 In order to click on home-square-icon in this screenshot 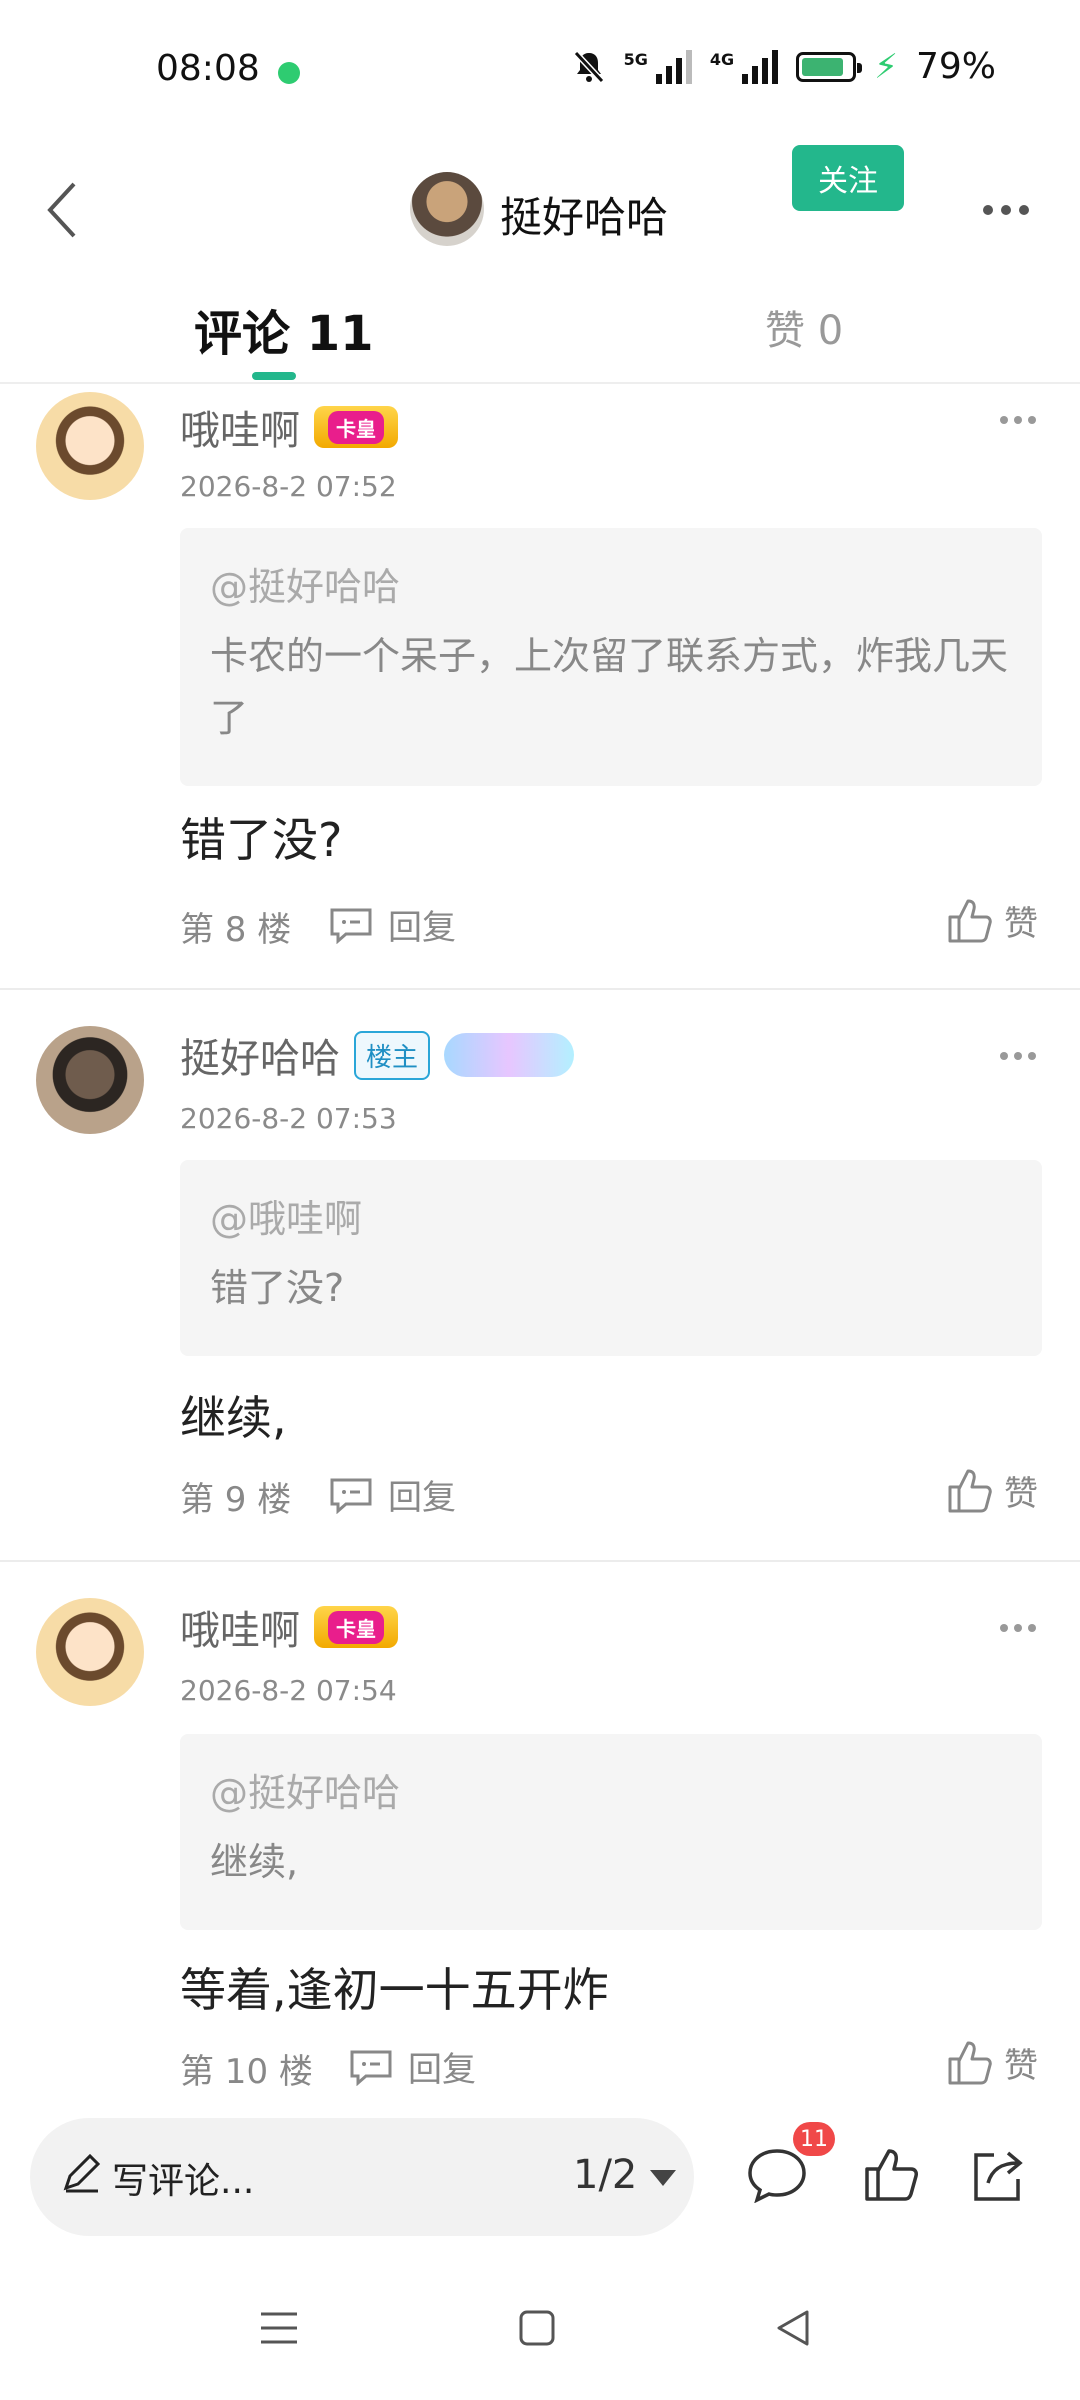, I will do `click(537, 2328)`.